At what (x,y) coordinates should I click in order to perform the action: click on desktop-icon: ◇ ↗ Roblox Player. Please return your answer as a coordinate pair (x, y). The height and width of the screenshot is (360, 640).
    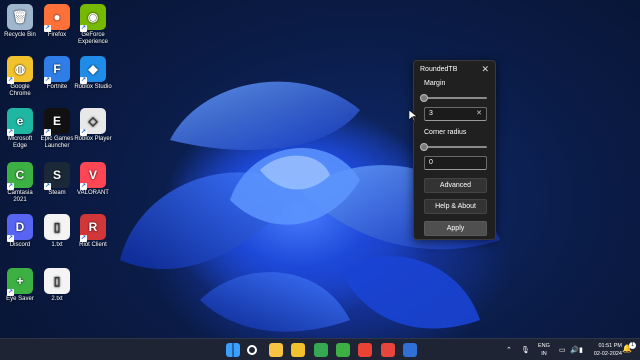
    Looking at the image, I should click on (93, 125).